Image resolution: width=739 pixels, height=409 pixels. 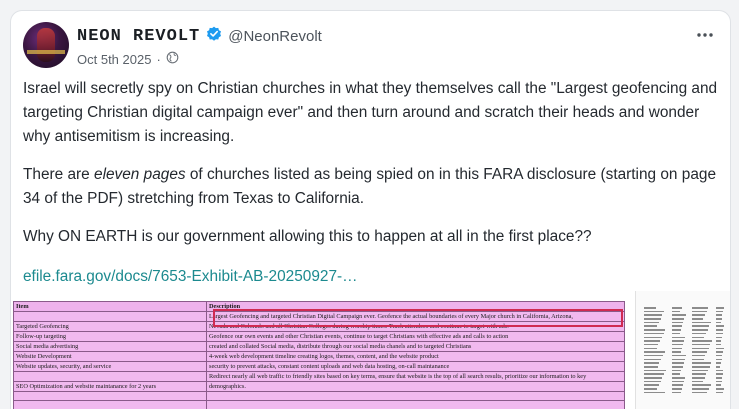 I want to click on paragraph-2-start: There are, so click(x=58, y=174).